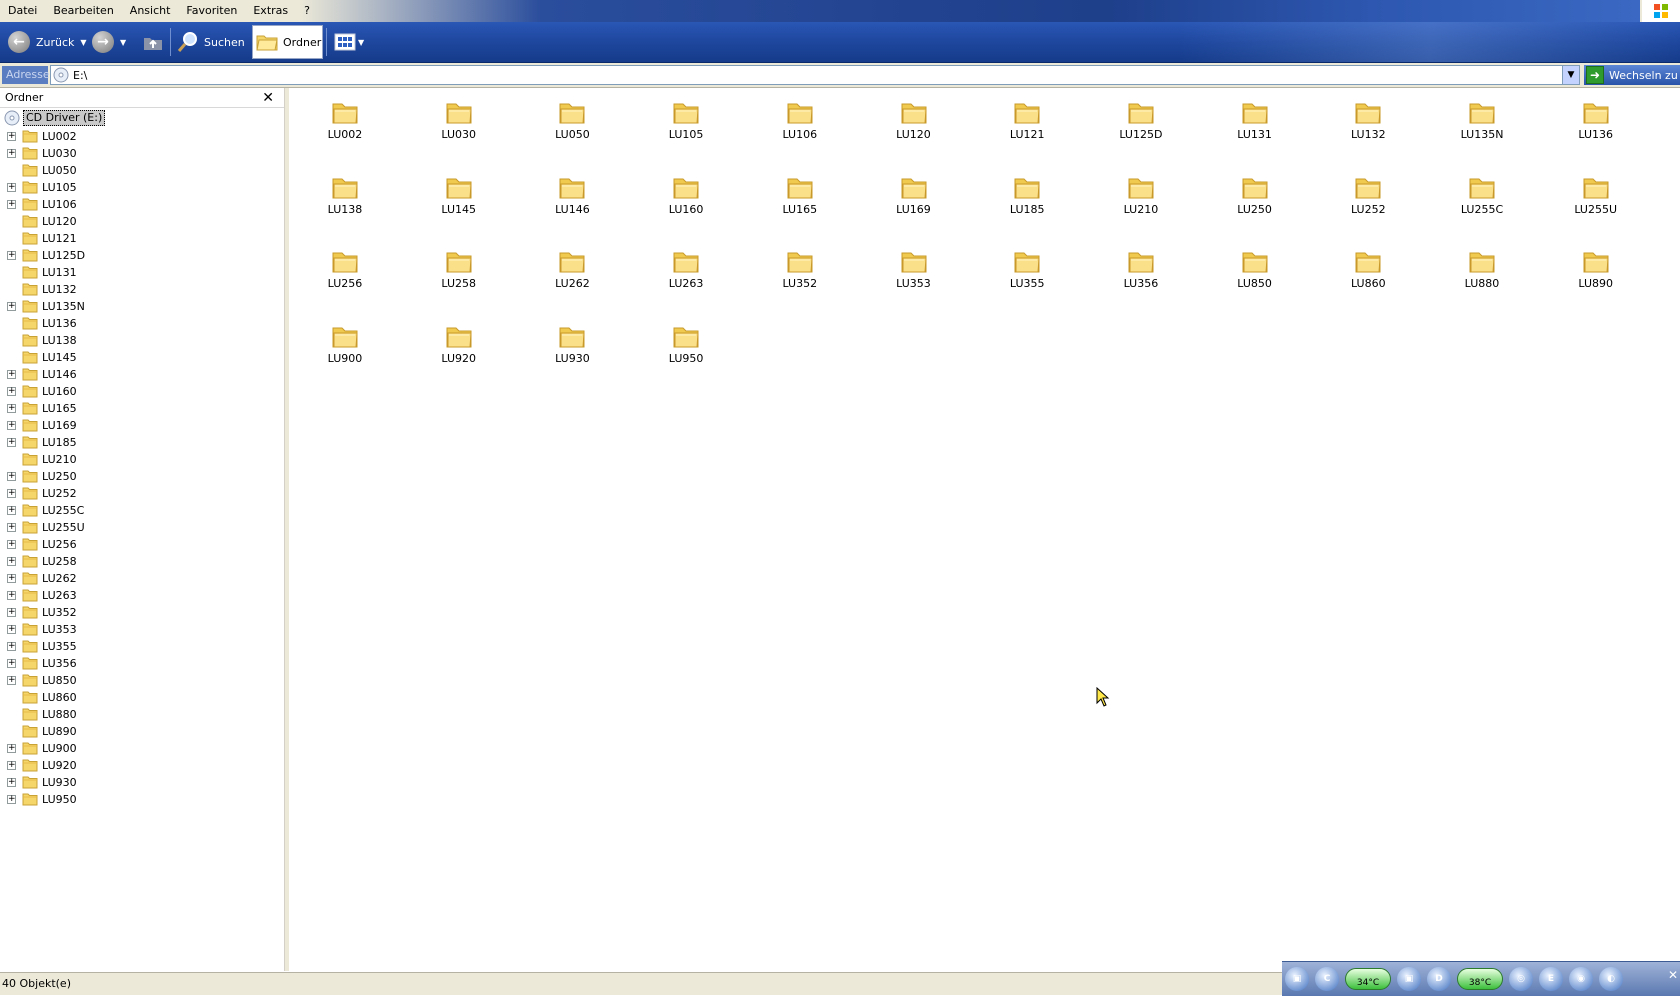 The image size is (1680, 996). I want to click on up-folder-button, so click(153, 42).